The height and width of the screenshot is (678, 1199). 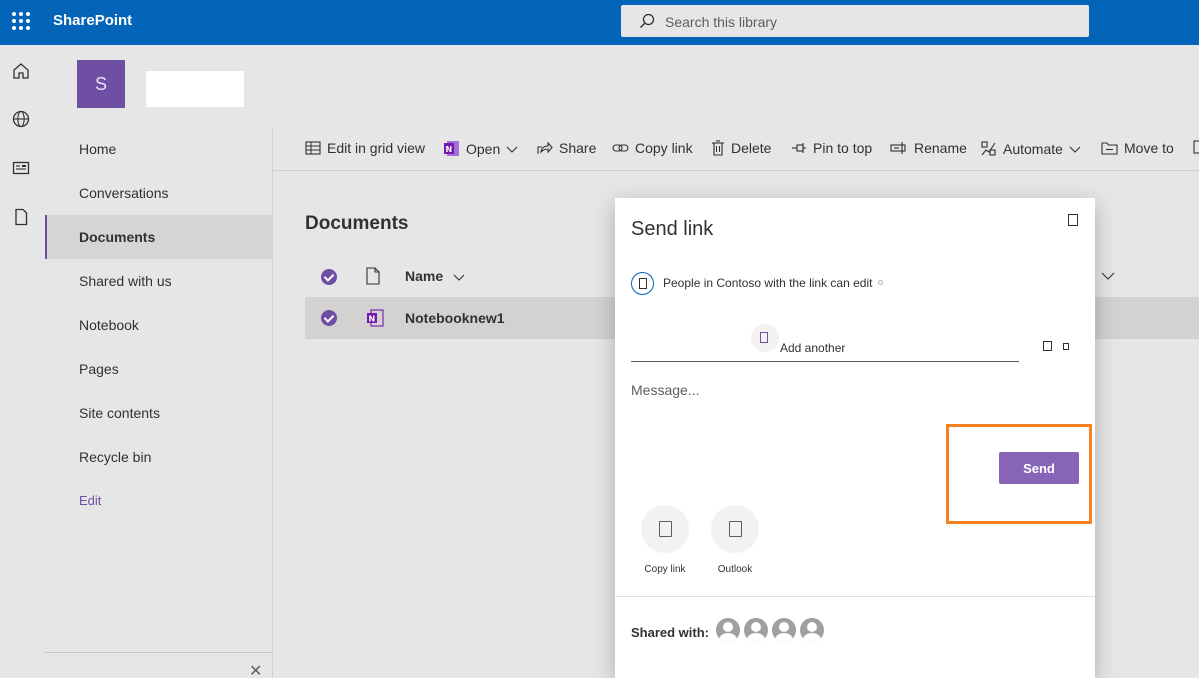 What do you see at coordinates (21, 119) in the screenshot?
I see `globe-icon` at bounding box center [21, 119].